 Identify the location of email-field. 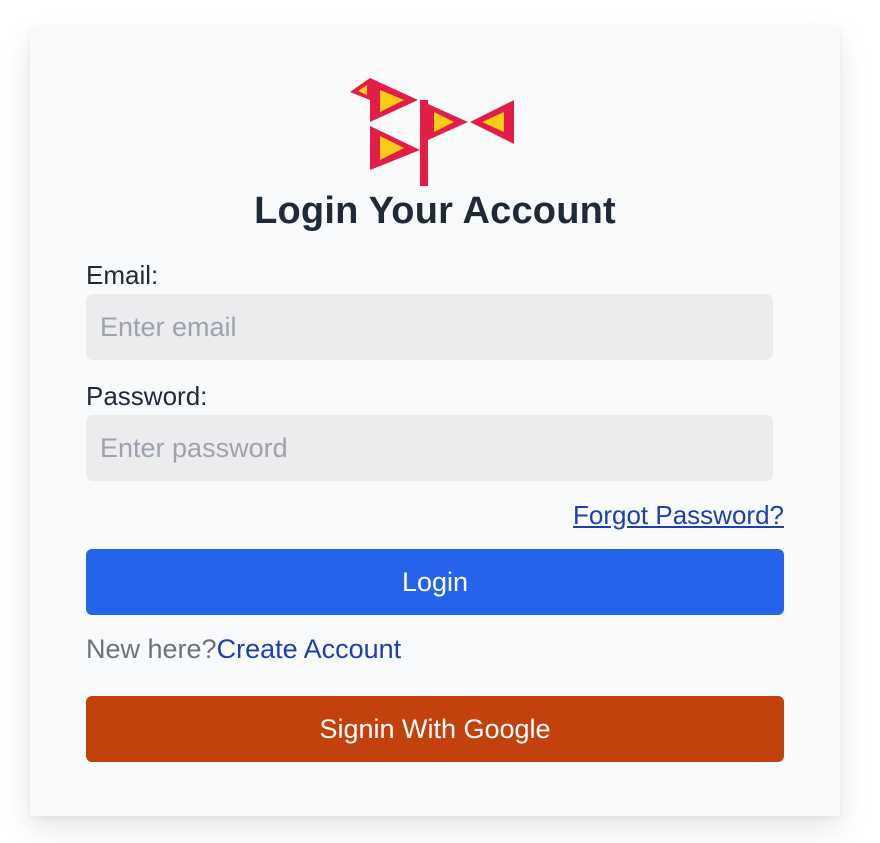
(429, 327).